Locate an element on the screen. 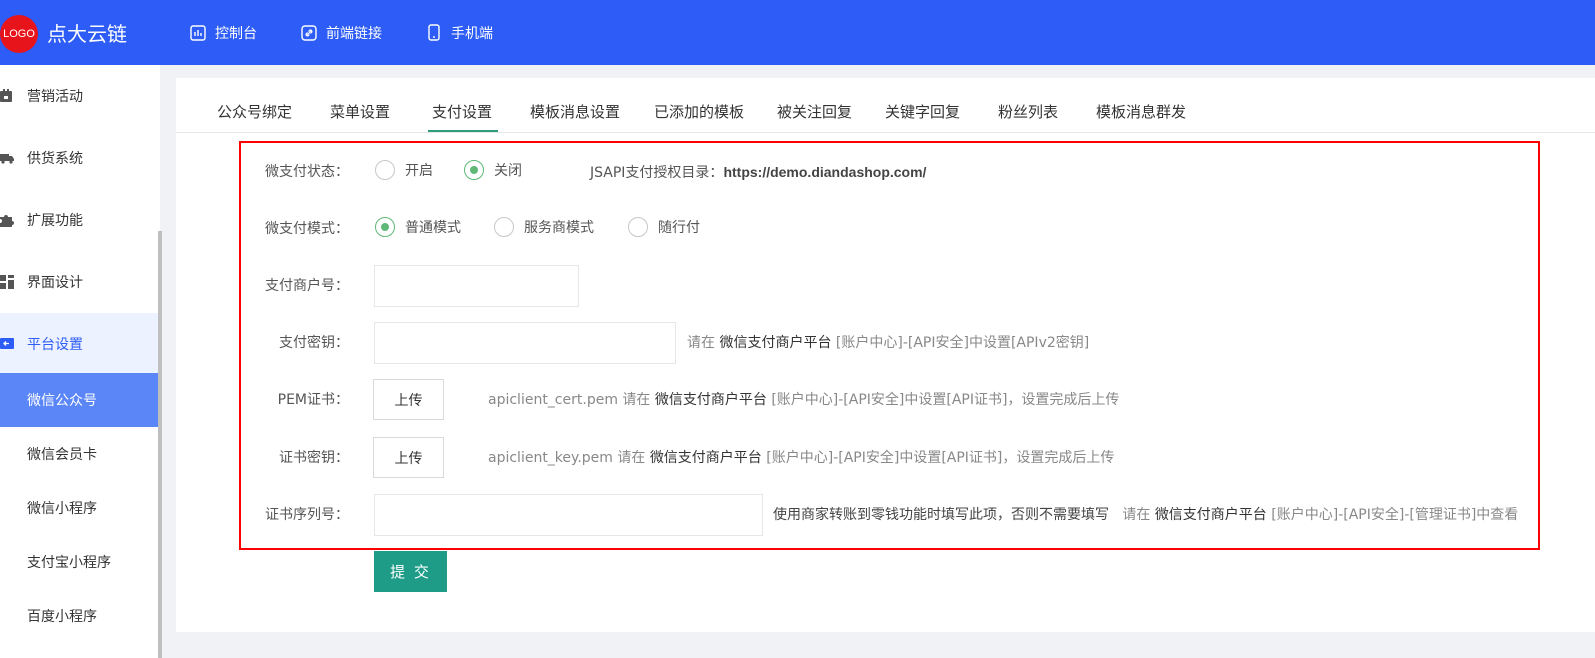  merchant-id-input is located at coordinates (476, 286).